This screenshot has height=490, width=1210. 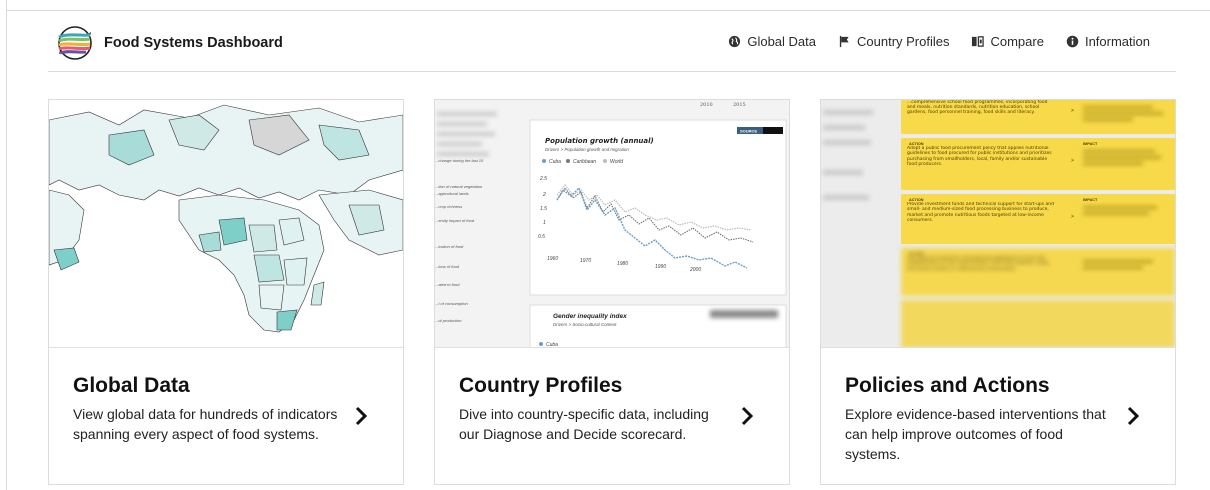 I want to click on y-tick: 2, so click(x=544, y=195).